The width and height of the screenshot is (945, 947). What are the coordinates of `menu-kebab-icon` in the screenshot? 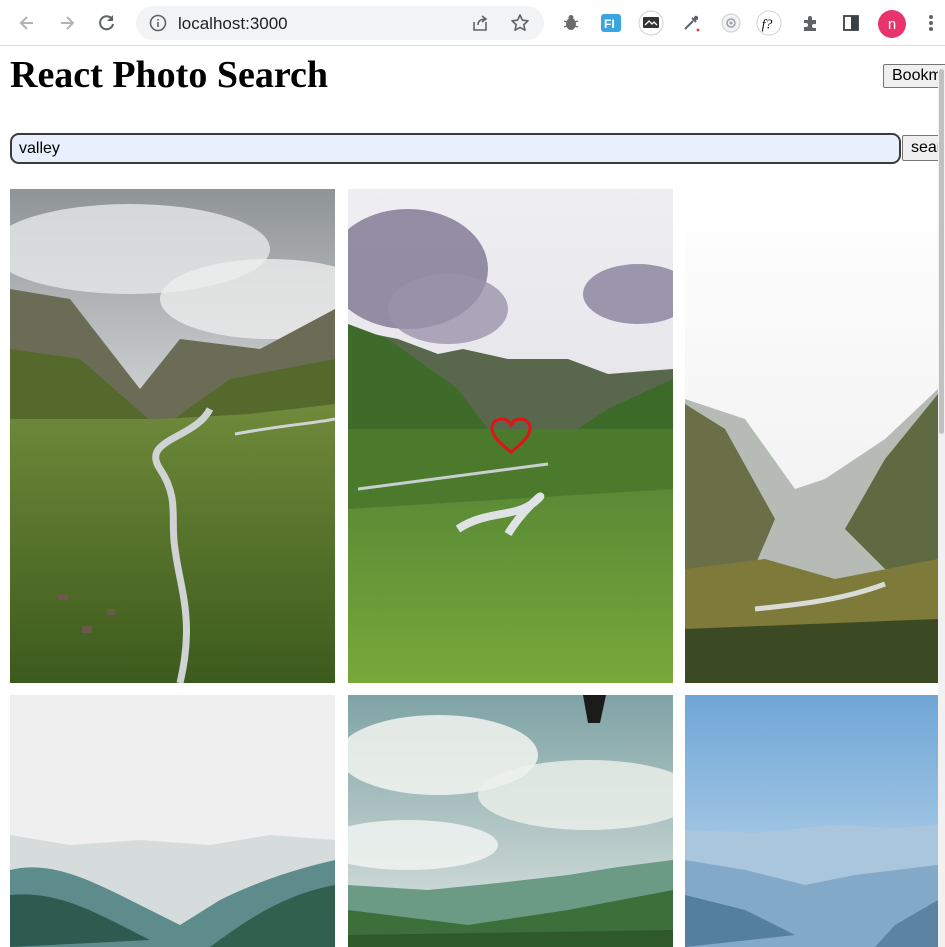 It's located at (931, 23).